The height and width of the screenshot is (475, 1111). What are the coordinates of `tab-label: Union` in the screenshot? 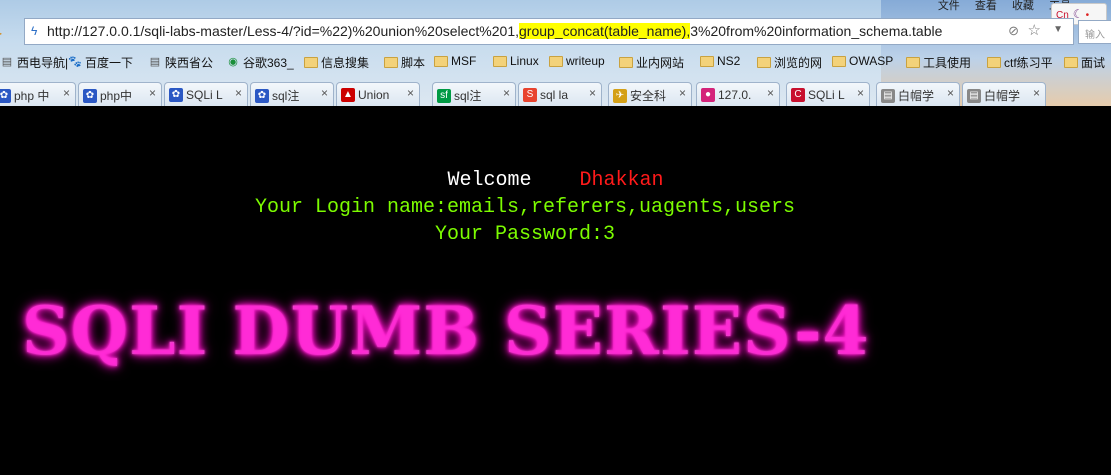 It's located at (374, 94).